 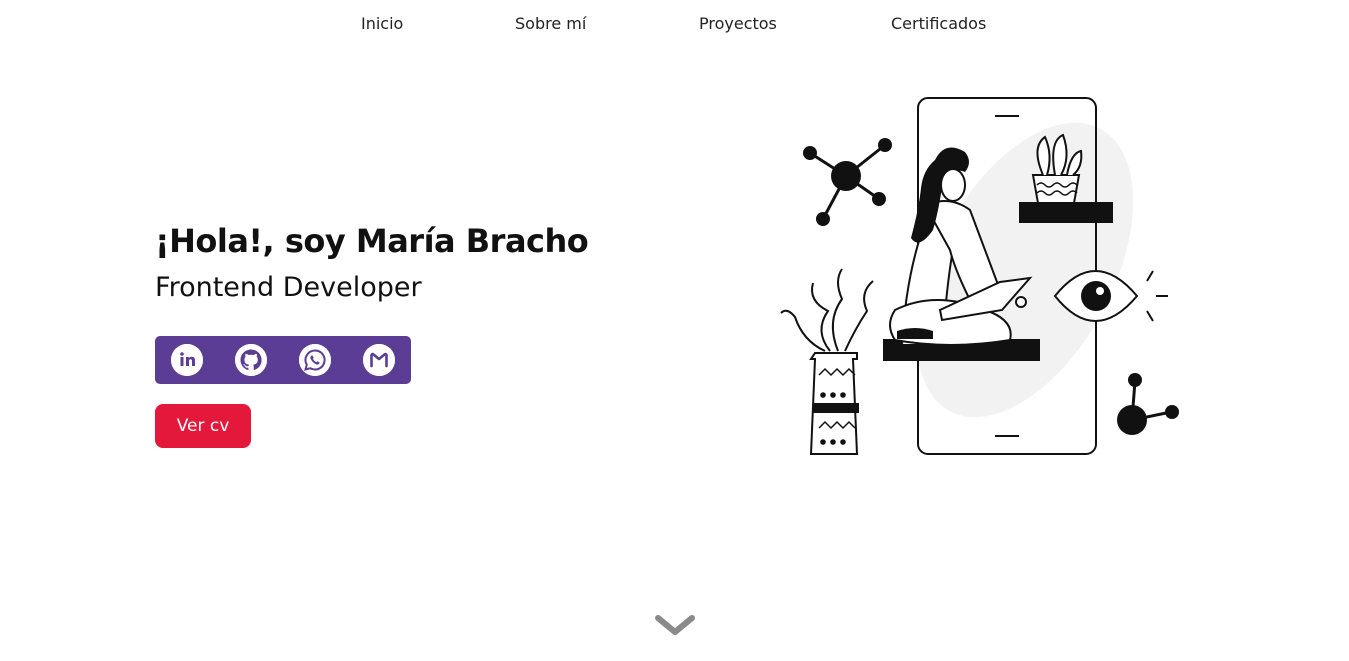 I want to click on chevron-down-icon, so click(x=675, y=625).